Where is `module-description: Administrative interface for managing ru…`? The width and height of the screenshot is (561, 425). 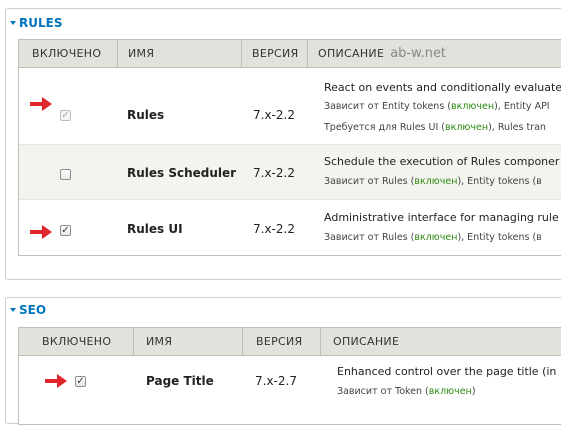 module-description: Administrative interface for managing ru… is located at coordinates (441, 217).